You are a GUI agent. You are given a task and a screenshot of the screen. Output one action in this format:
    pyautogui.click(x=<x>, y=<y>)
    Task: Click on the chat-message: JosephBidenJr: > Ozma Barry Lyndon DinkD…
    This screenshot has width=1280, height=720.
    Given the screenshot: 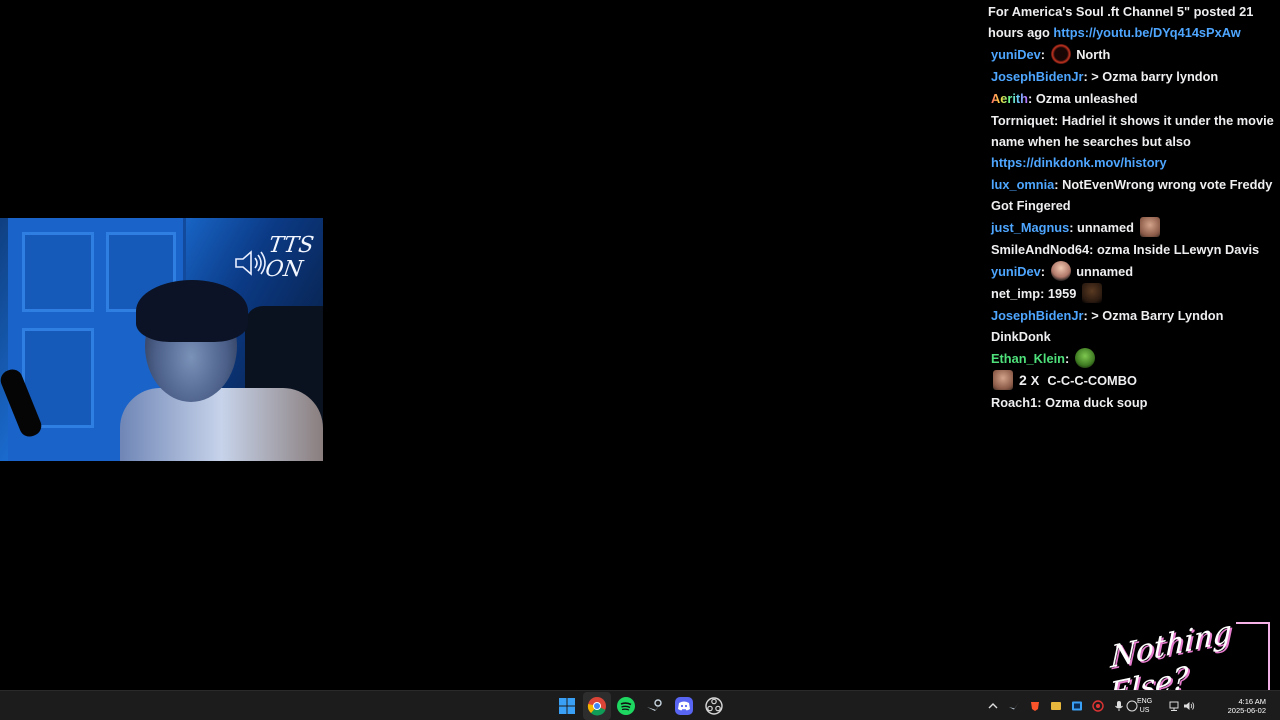 What is the action you would take?
    pyautogui.click(x=1131, y=326)
    